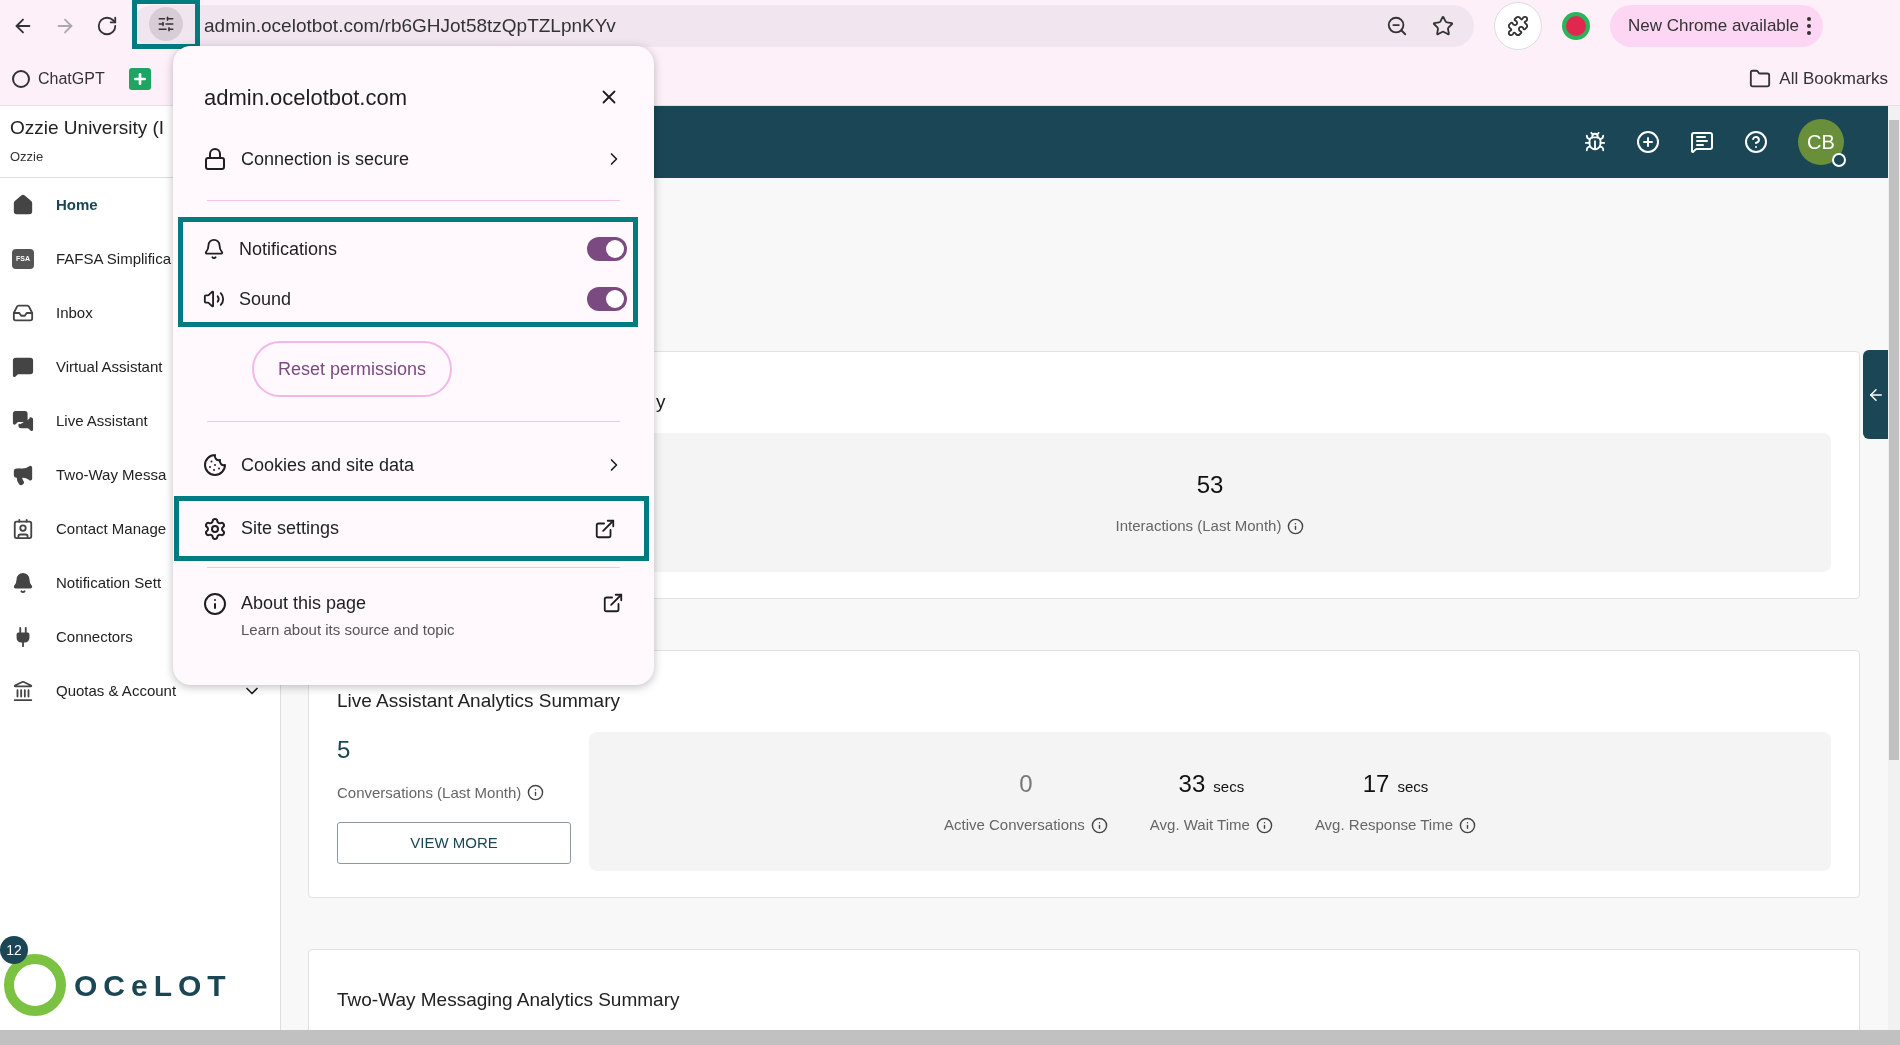 The height and width of the screenshot is (1045, 1900). I want to click on update-button: New Chrome available, so click(1717, 26).